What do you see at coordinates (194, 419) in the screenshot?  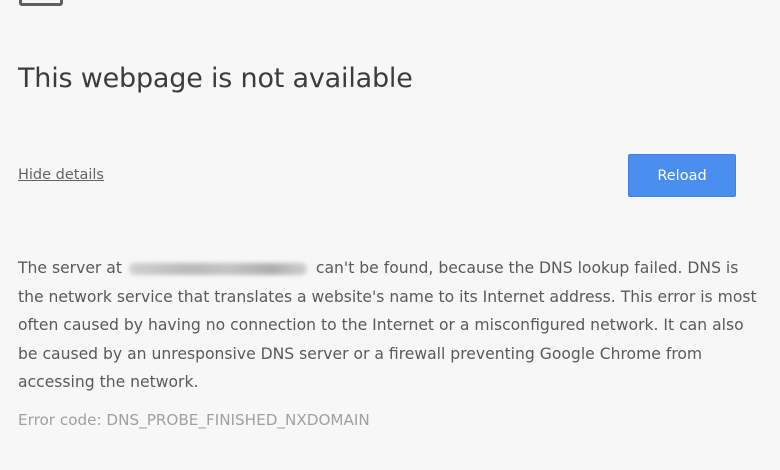 I see `error-code: Error code: DNS_PROBE_FINISHED_NXDOMAIN` at bounding box center [194, 419].